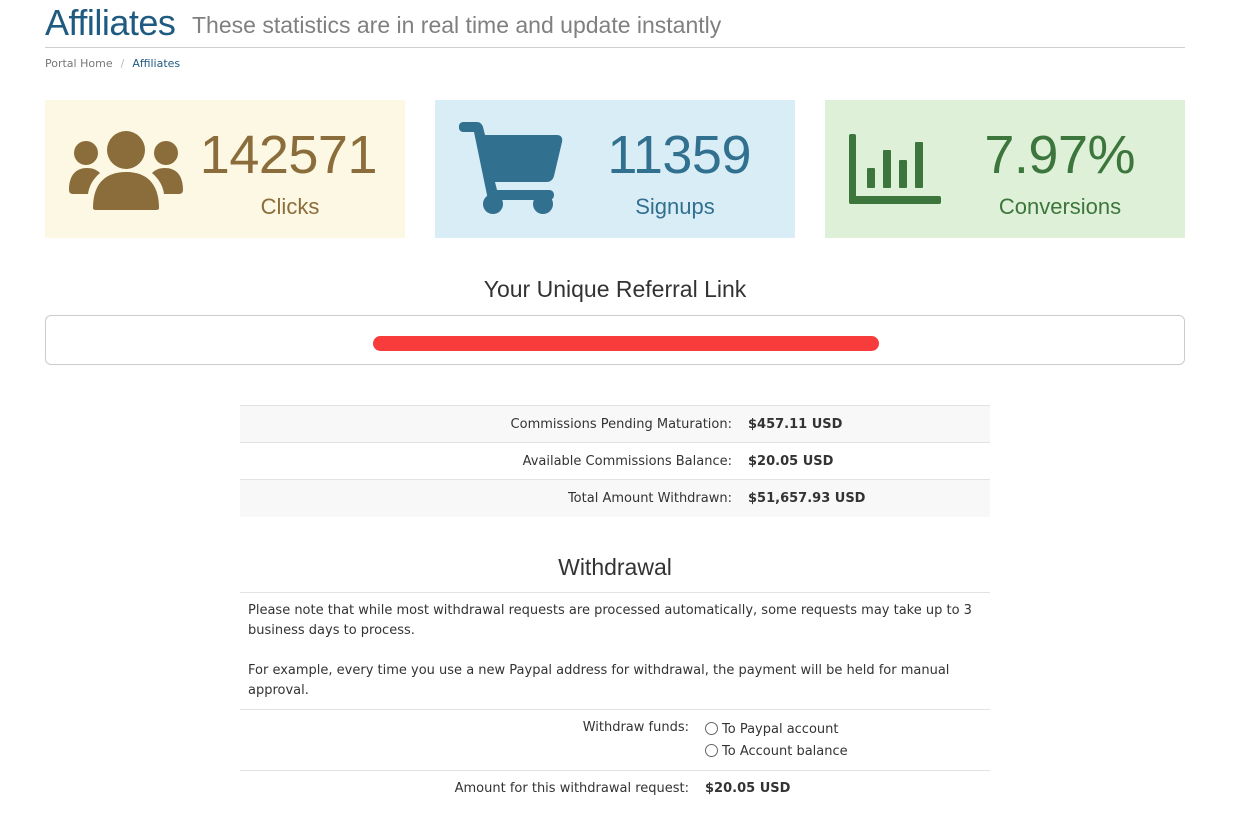  What do you see at coordinates (748, 788) in the screenshot?
I see `withdrawal-amount-value: $20.05 USD` at bounding box center [748, 788].